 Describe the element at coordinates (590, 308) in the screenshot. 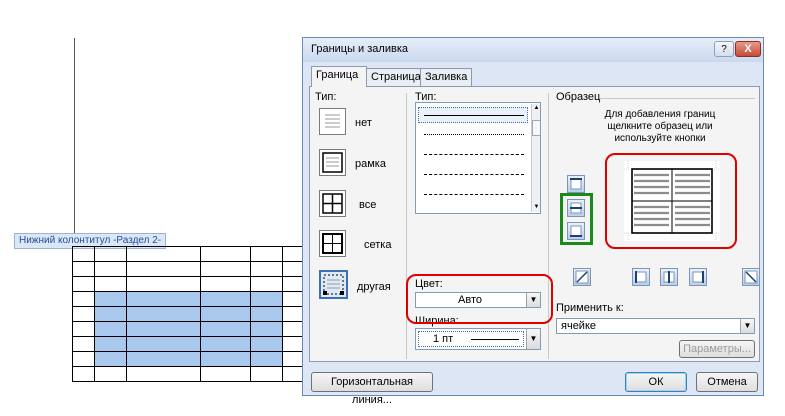

I see `apply-to-label: Применить к:` at that location.